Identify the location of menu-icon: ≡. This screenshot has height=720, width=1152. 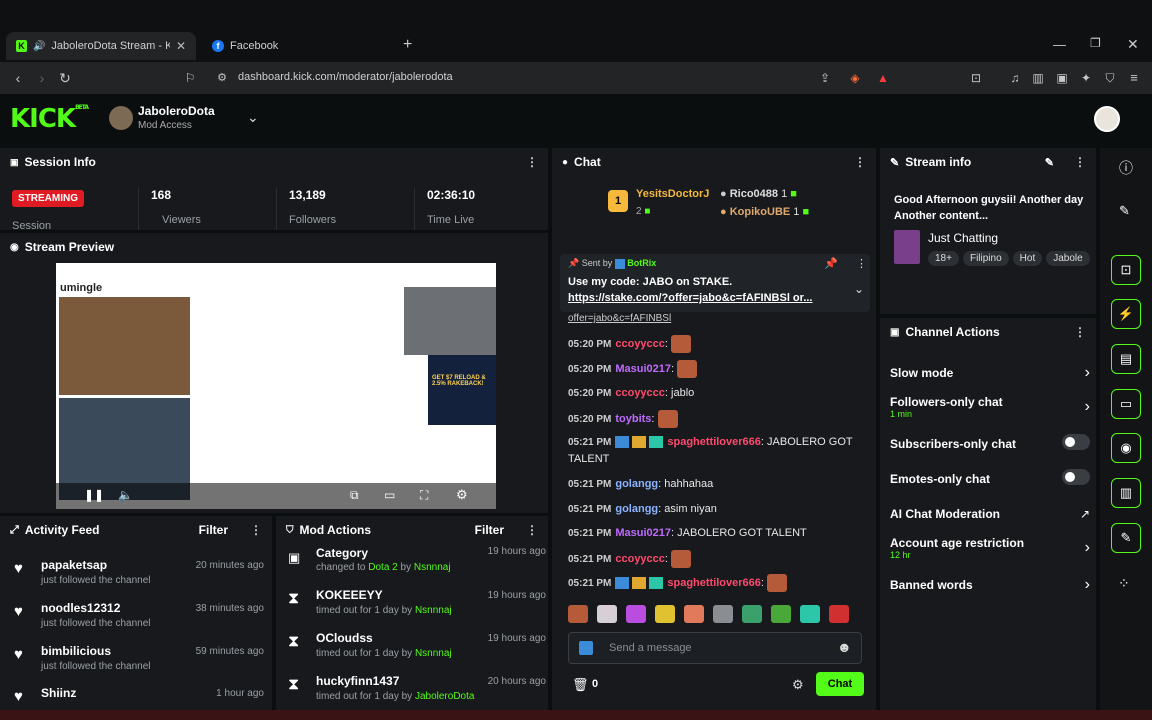
(1134, 78).